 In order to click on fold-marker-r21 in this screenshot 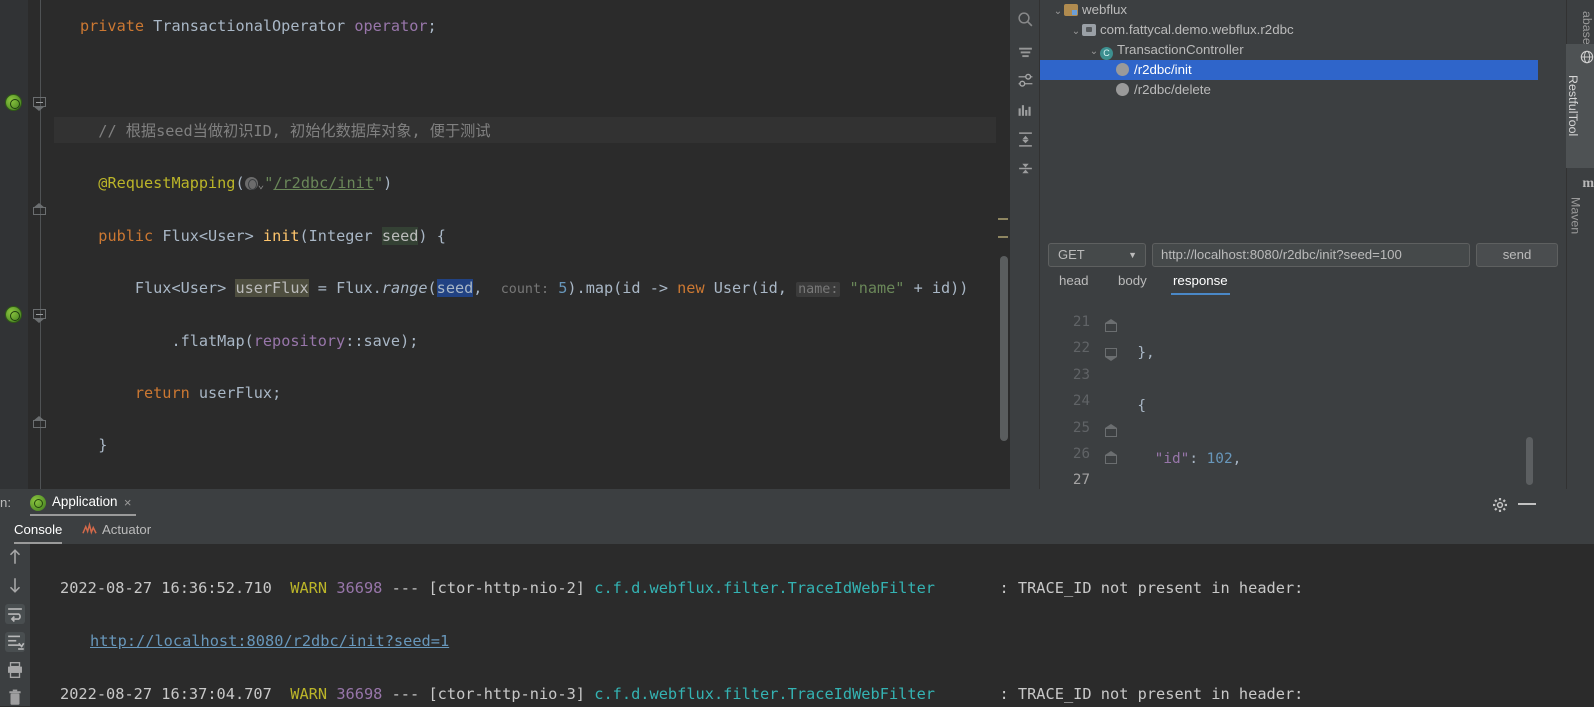, I will do `click(1111, 325)`.